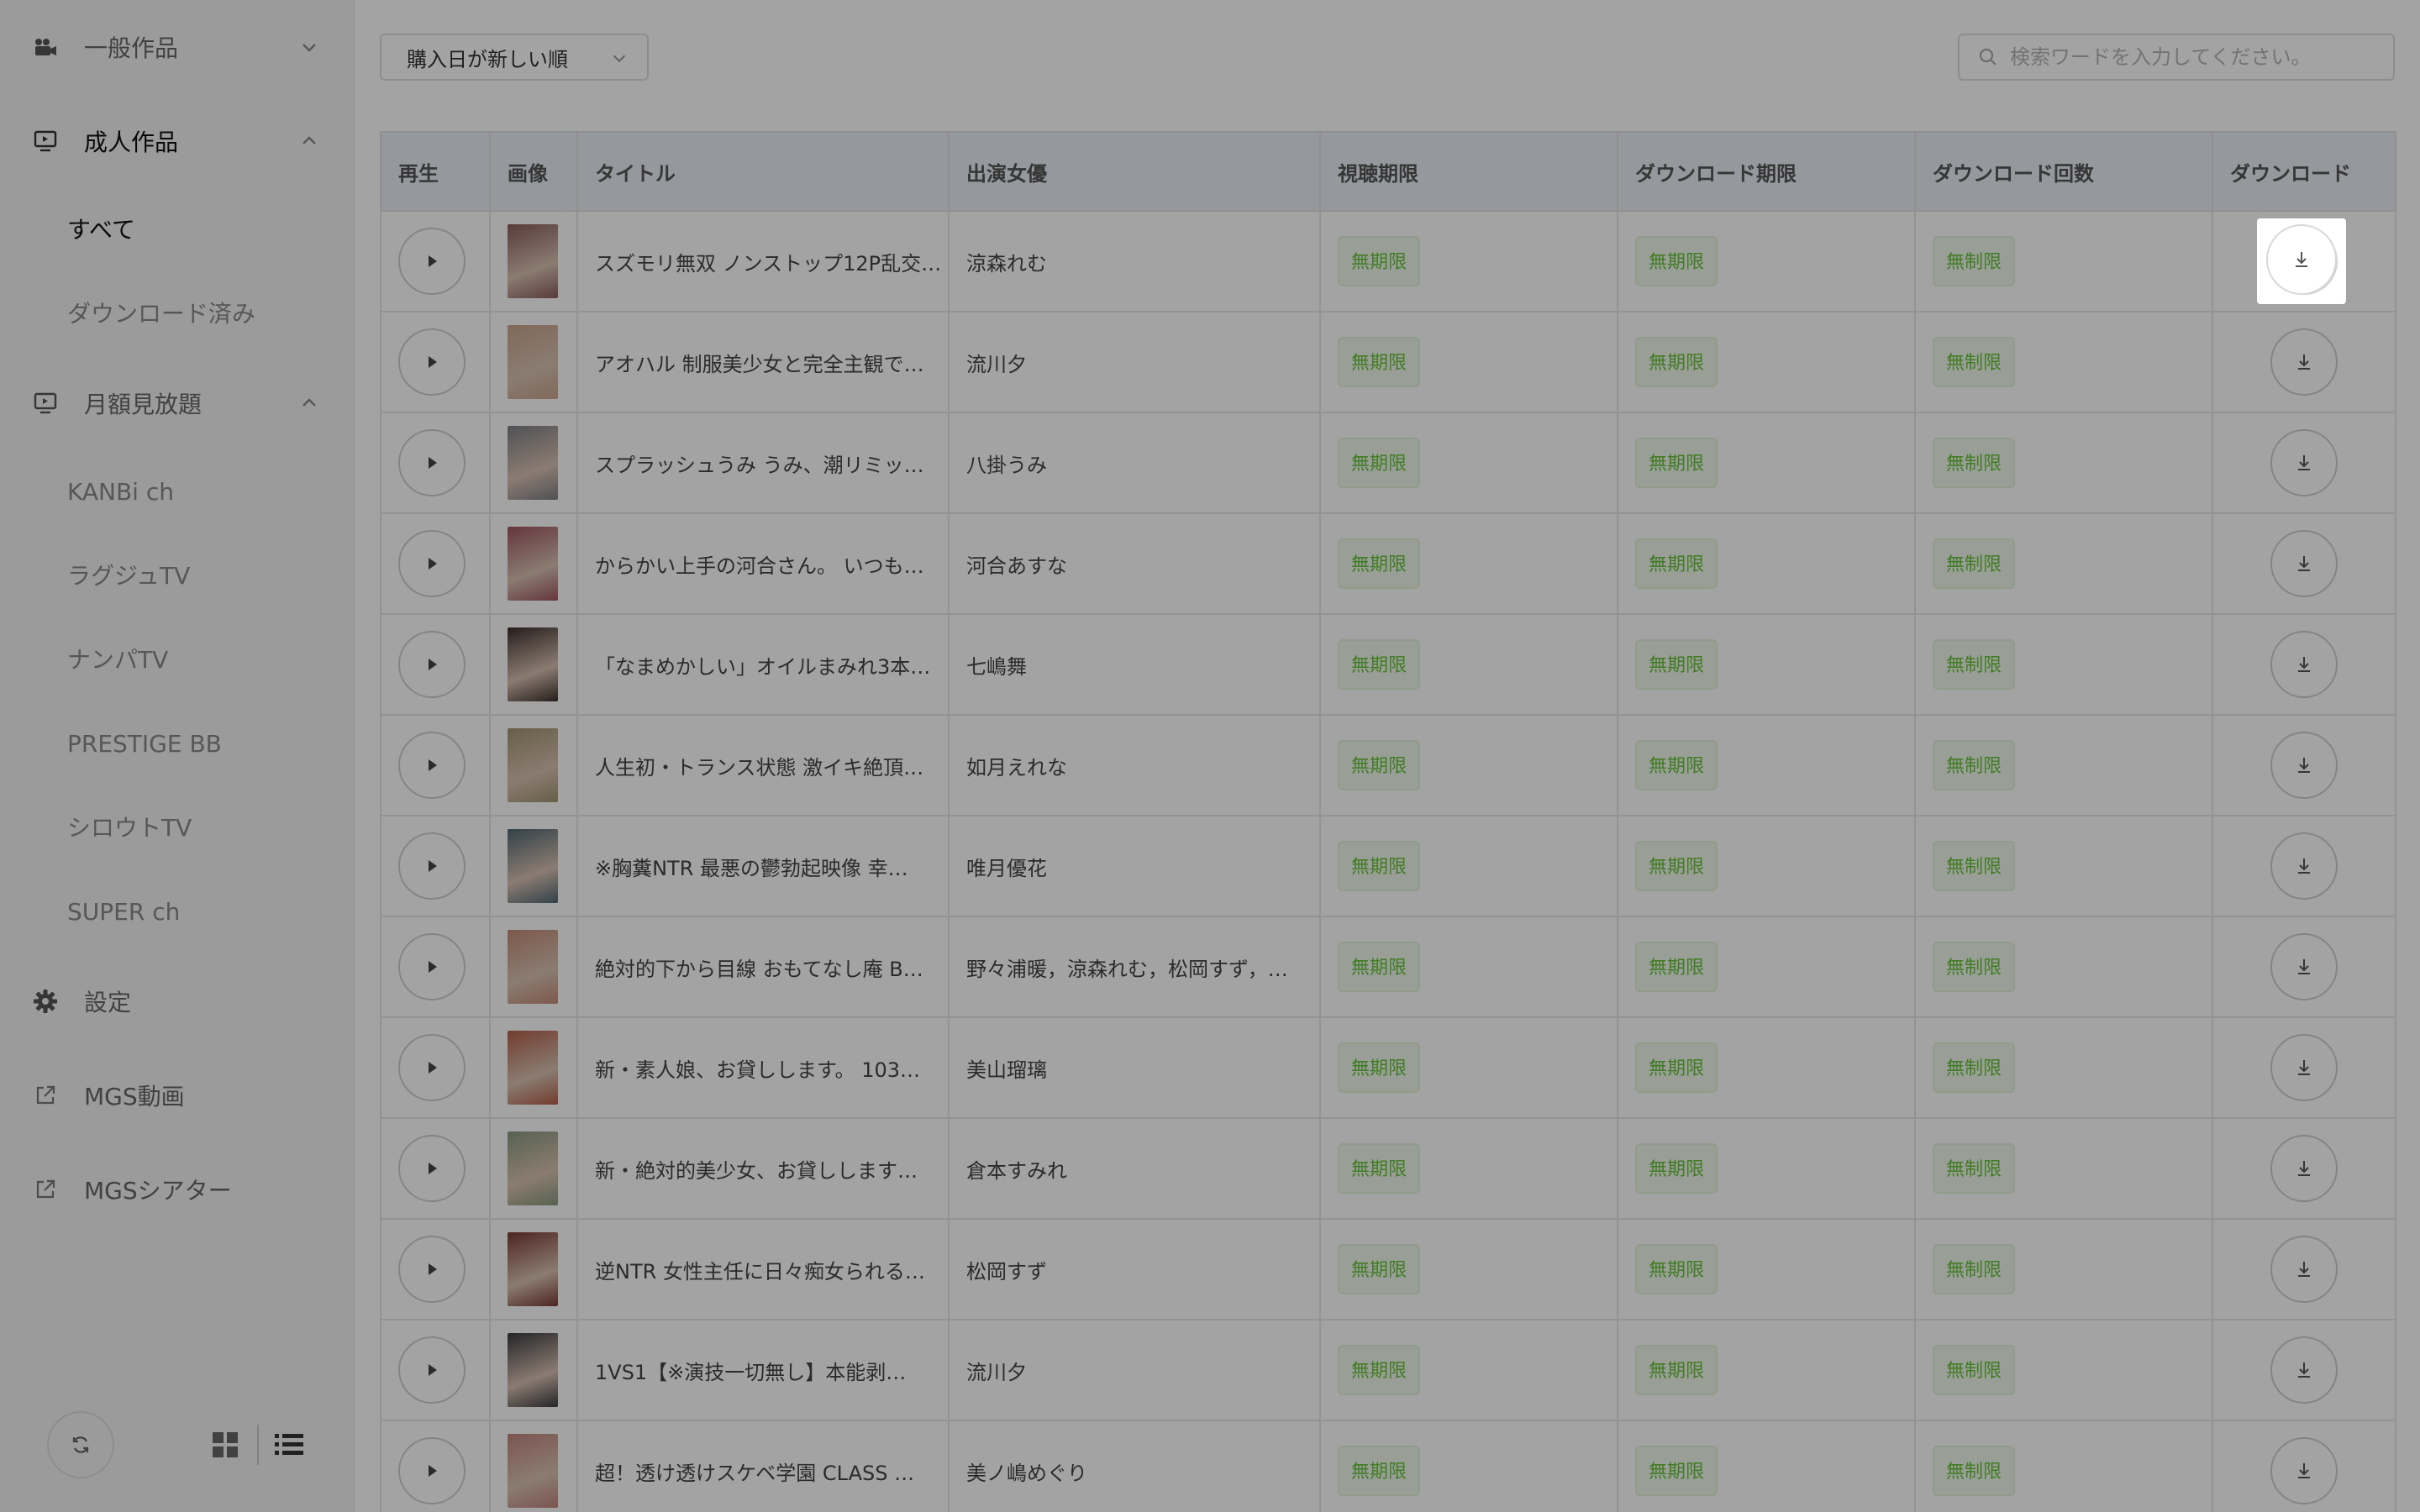  I want to click on sidebar-item-shiroutotv: シロウトTV, so click(129, 828).